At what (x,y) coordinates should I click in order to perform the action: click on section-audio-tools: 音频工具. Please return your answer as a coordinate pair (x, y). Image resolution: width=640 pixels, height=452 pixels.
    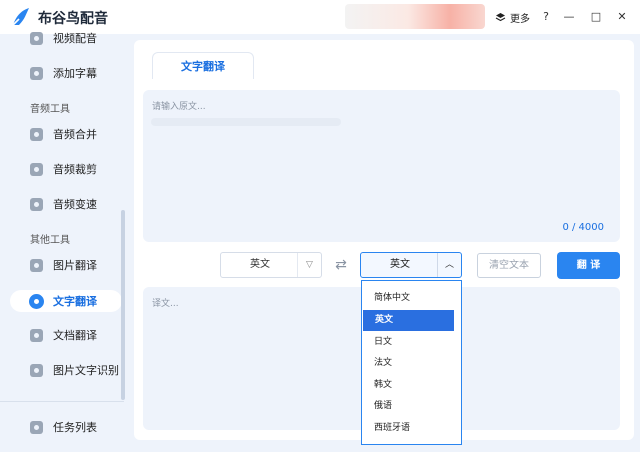
    Looking at the image, I should click on (50, 109).